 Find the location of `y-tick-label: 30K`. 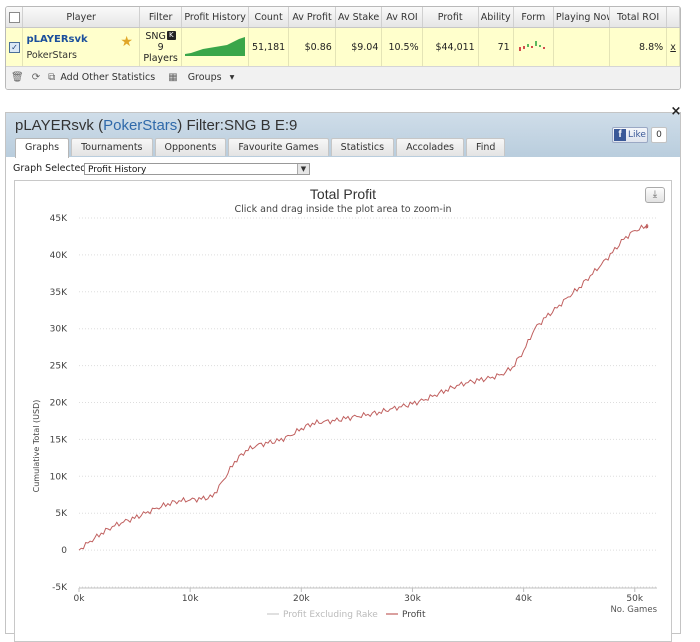

y-tick-label: 30K is located at coordinates (59, 330).